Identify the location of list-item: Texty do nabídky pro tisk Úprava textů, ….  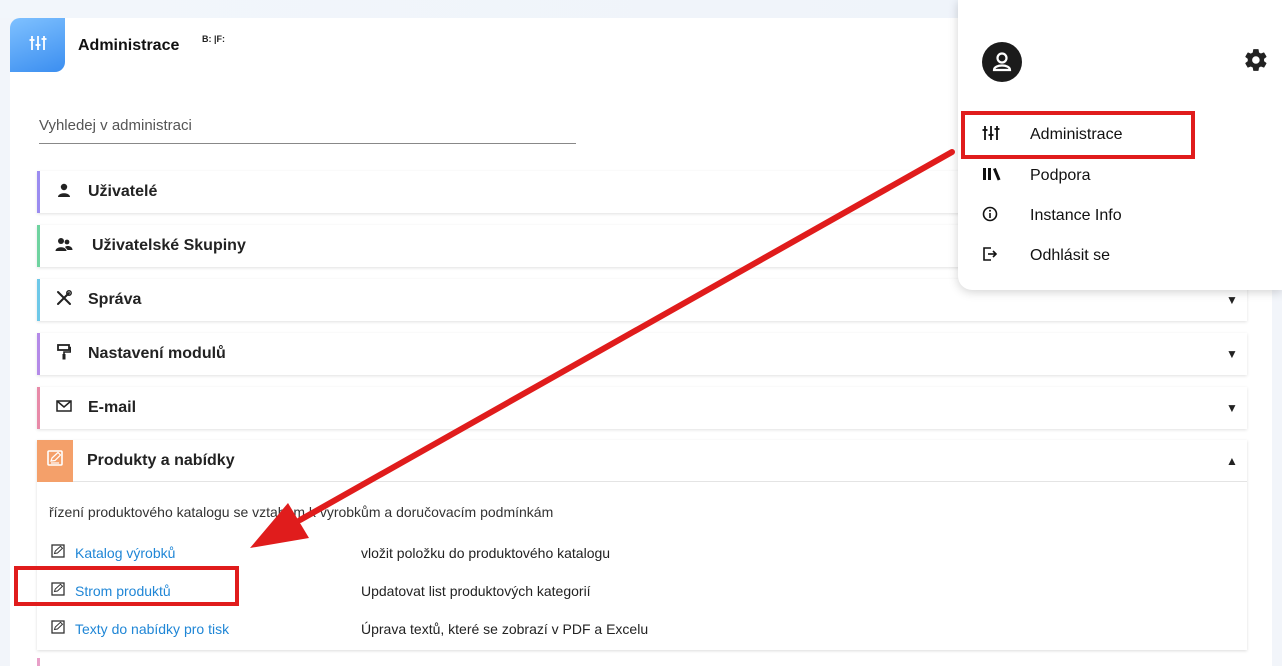
(641, 629).